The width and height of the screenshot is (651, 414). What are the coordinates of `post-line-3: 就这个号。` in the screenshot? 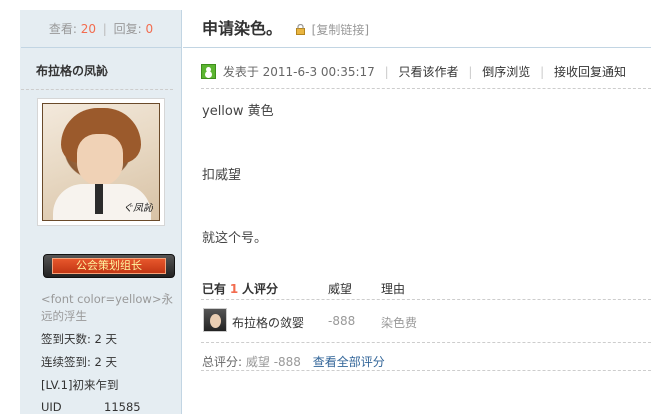 It's located at (235, 238).